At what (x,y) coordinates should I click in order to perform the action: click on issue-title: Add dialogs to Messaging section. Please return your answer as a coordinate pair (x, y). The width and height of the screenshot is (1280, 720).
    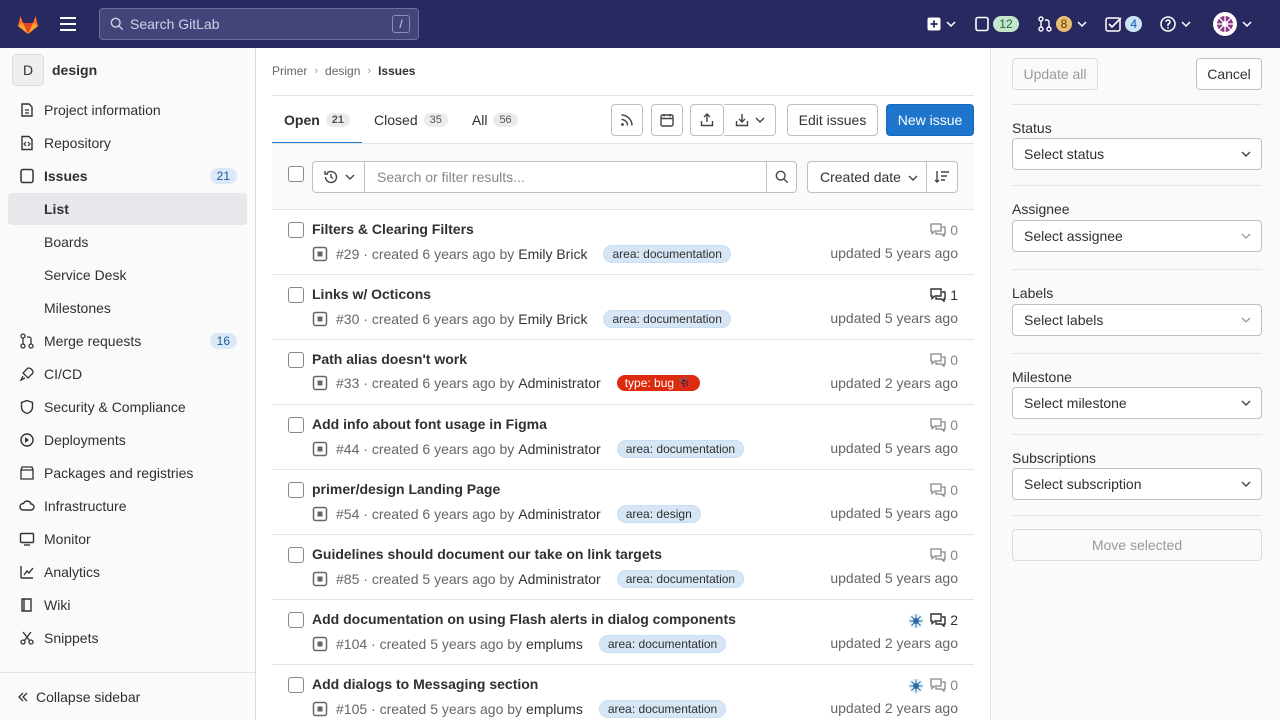
    Looking at the image, I should click on (425, 684).